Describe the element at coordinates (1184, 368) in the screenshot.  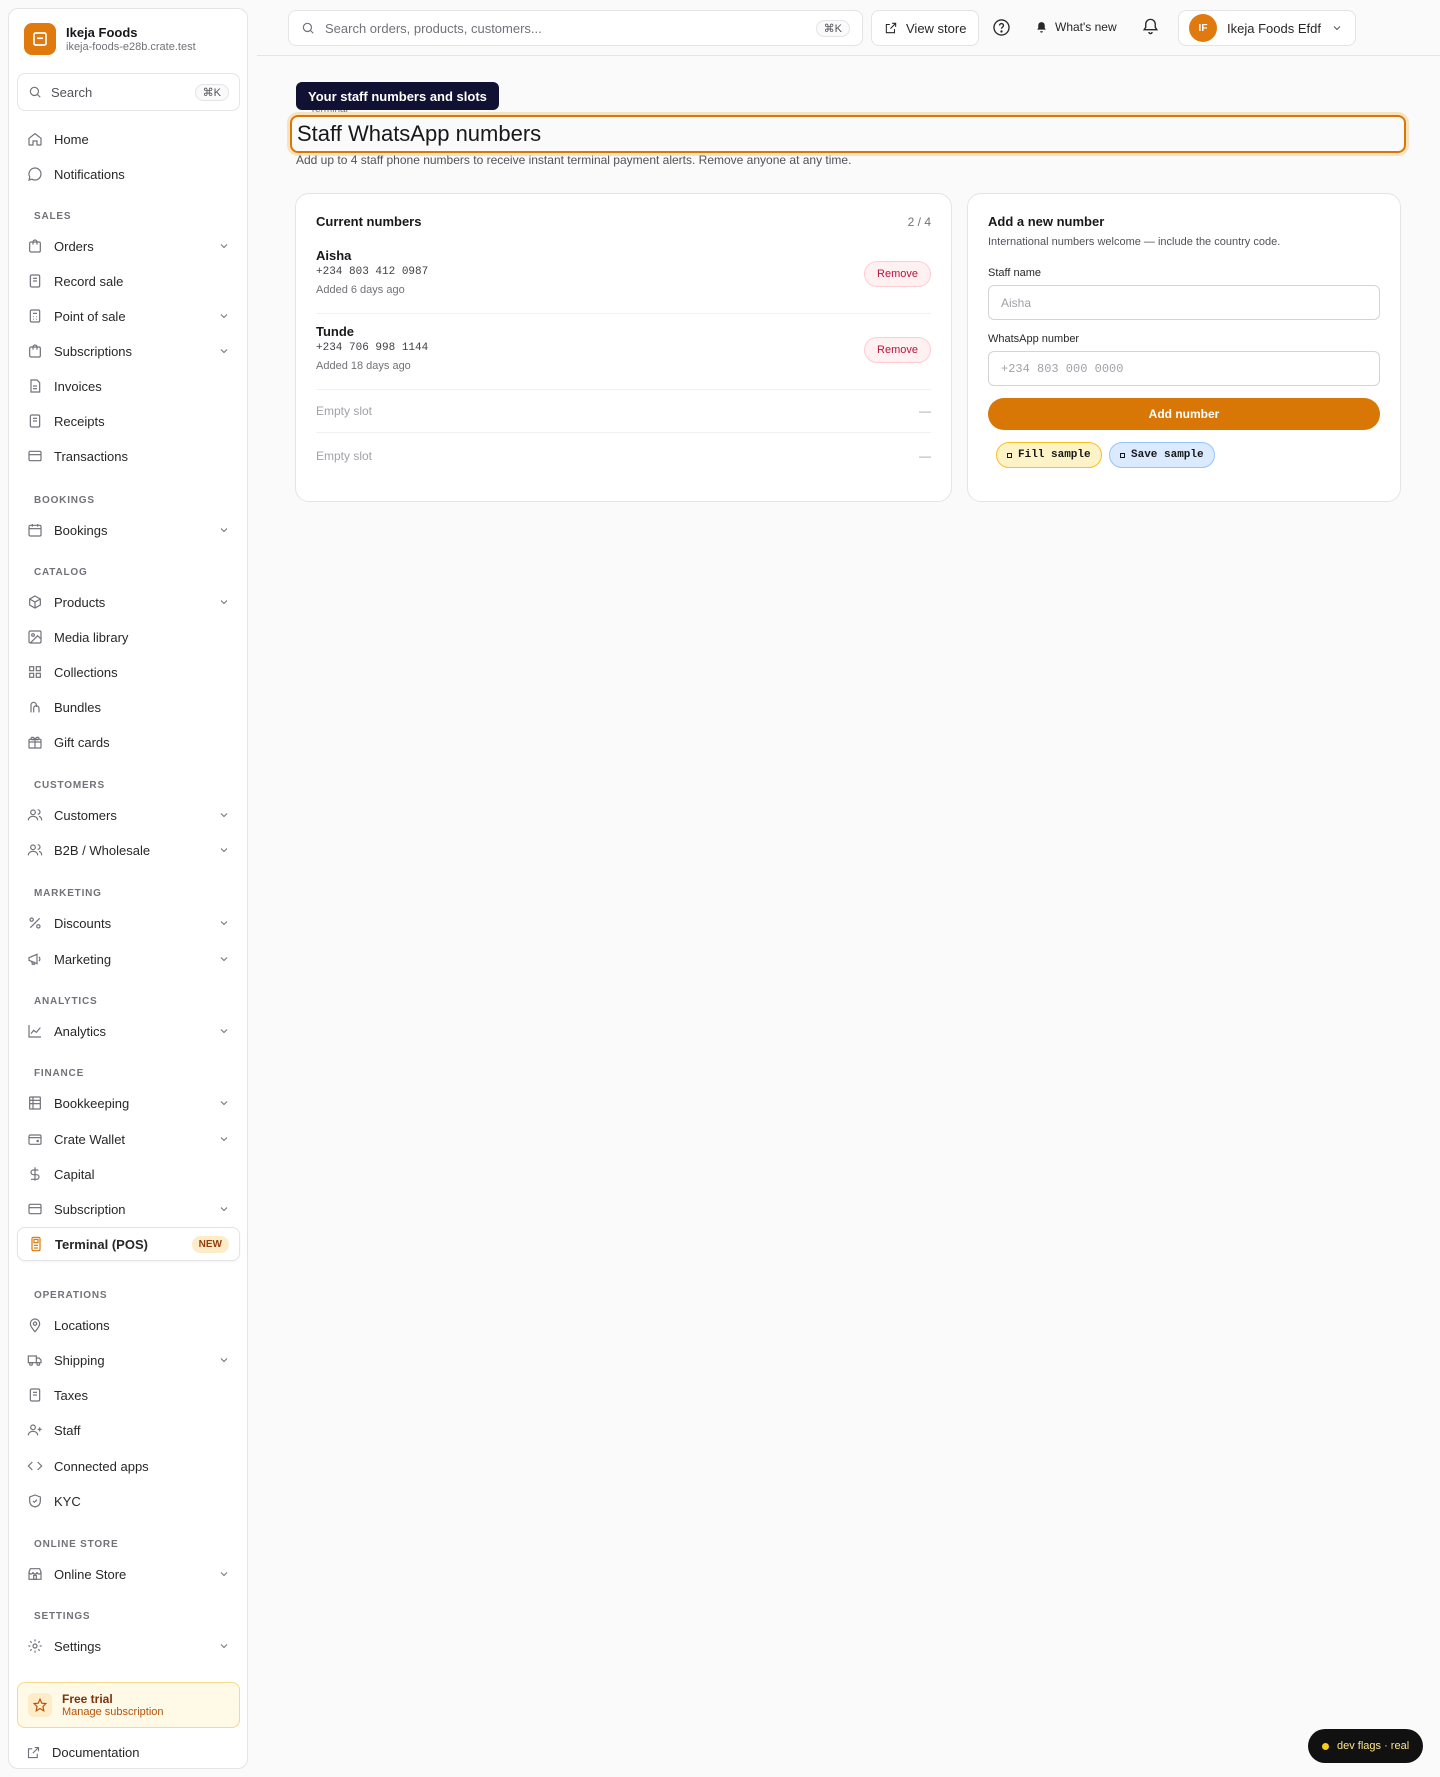
I see `whatsapp-number-input` at that location.